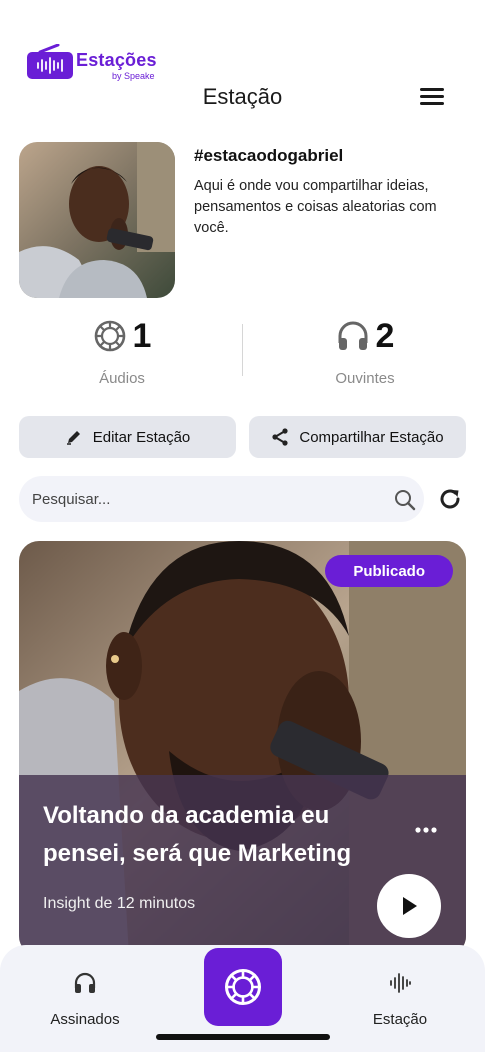 This screenshot has width=485, height=1052. I want to click on nav-item-estacao: Estação, so click(400, 998).